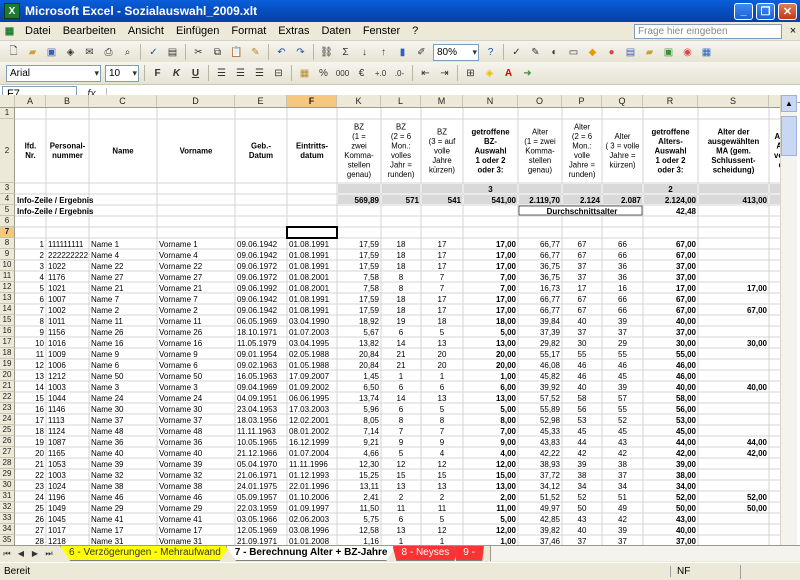 The width and height of the screenshot is (800, 580). What do you see at coordinates (686, 453) in the screenshot?
I see `cell-R27: 42,00` at bounding box center [686, 453].